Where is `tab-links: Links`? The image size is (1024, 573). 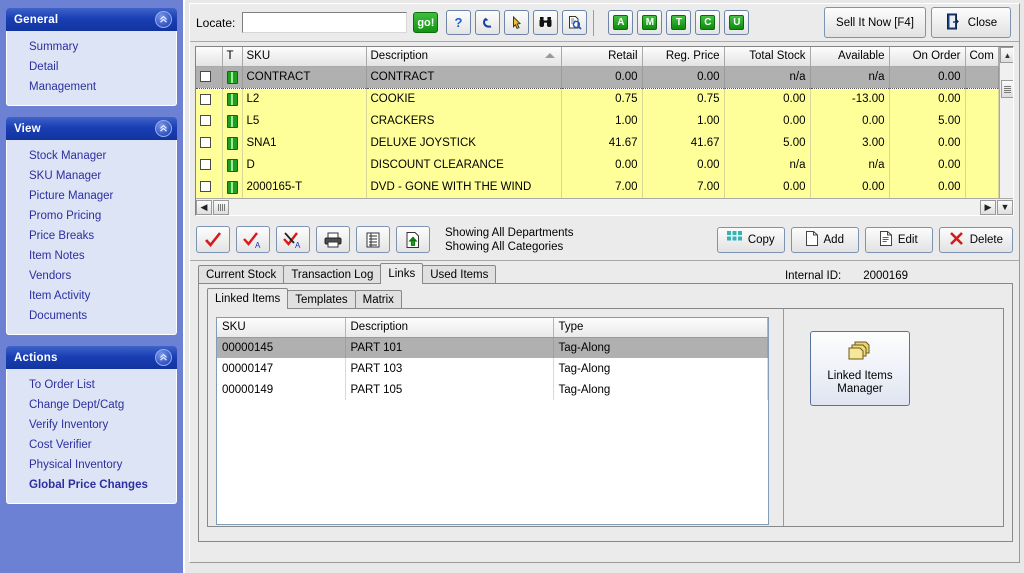 tab-links: Links is located at coordinates (402, 274).